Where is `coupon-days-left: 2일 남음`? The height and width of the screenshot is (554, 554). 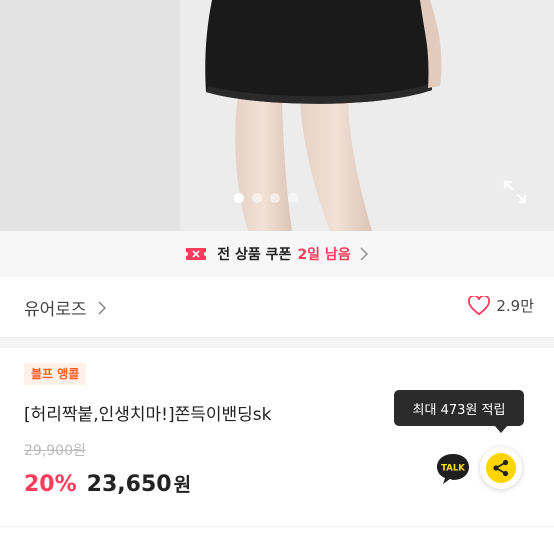
coupon-days-left: 2일 남음 is located at coordinates (324, 255).